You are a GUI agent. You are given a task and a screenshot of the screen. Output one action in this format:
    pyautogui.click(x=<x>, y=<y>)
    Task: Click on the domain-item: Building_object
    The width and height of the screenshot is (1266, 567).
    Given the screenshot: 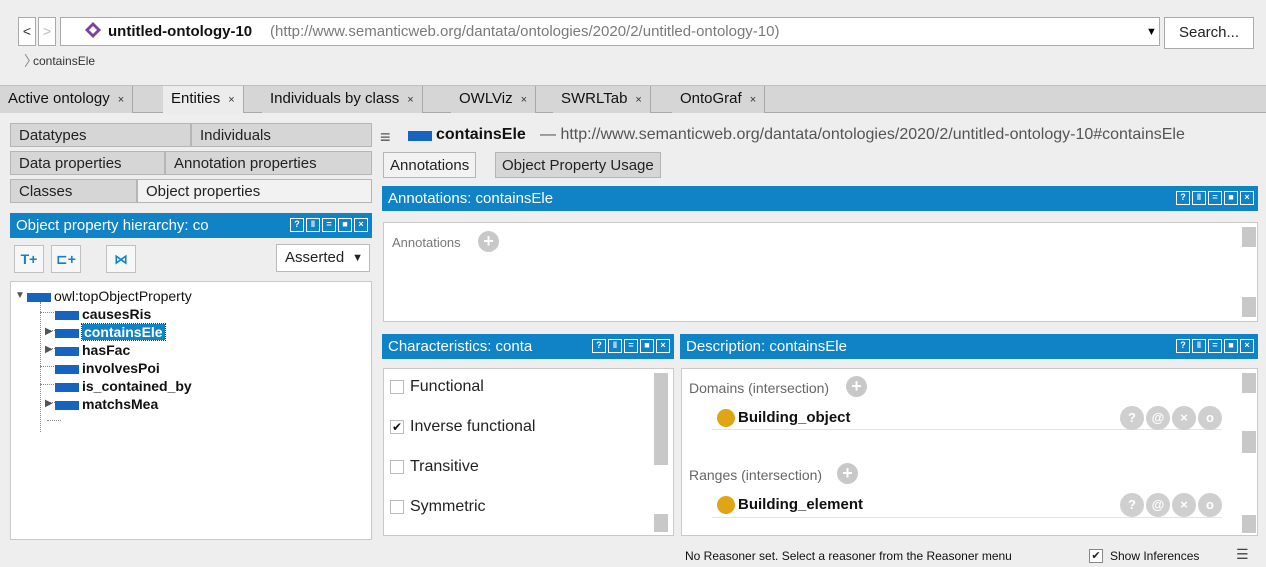 What is the action you would take?
    pyautogui.click(x=794, y=417)
    